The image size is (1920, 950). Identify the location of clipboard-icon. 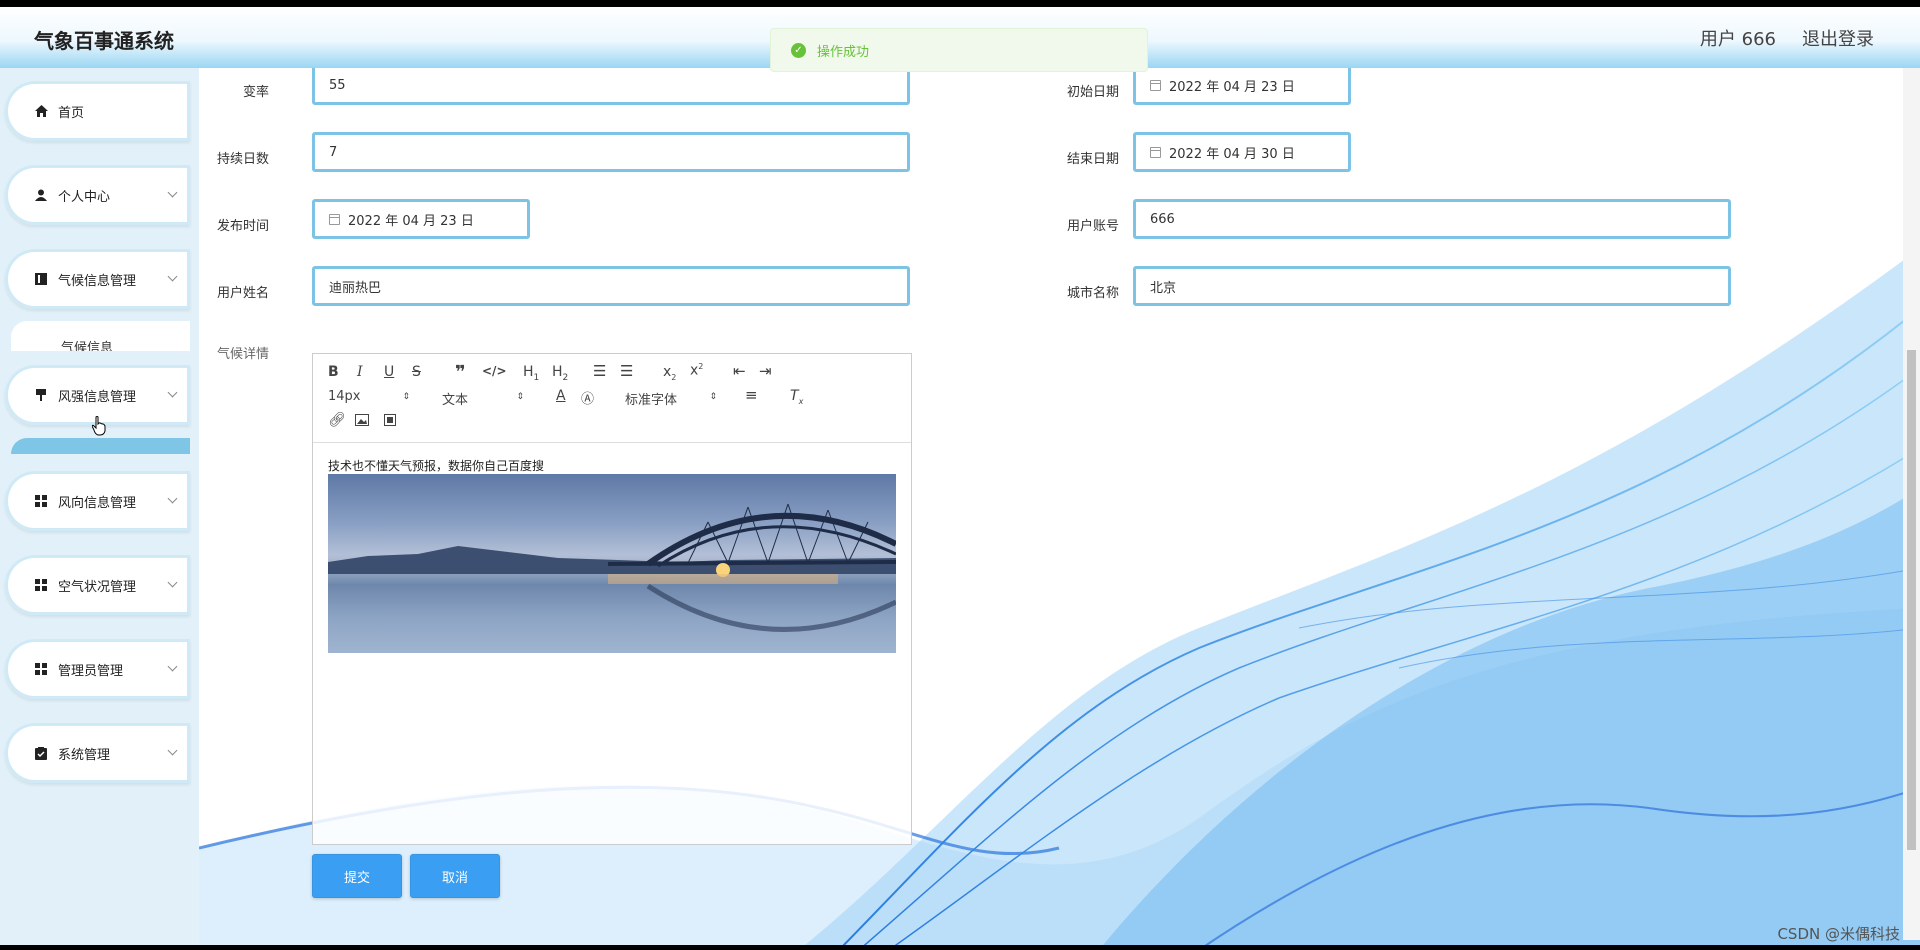
(41, 753).